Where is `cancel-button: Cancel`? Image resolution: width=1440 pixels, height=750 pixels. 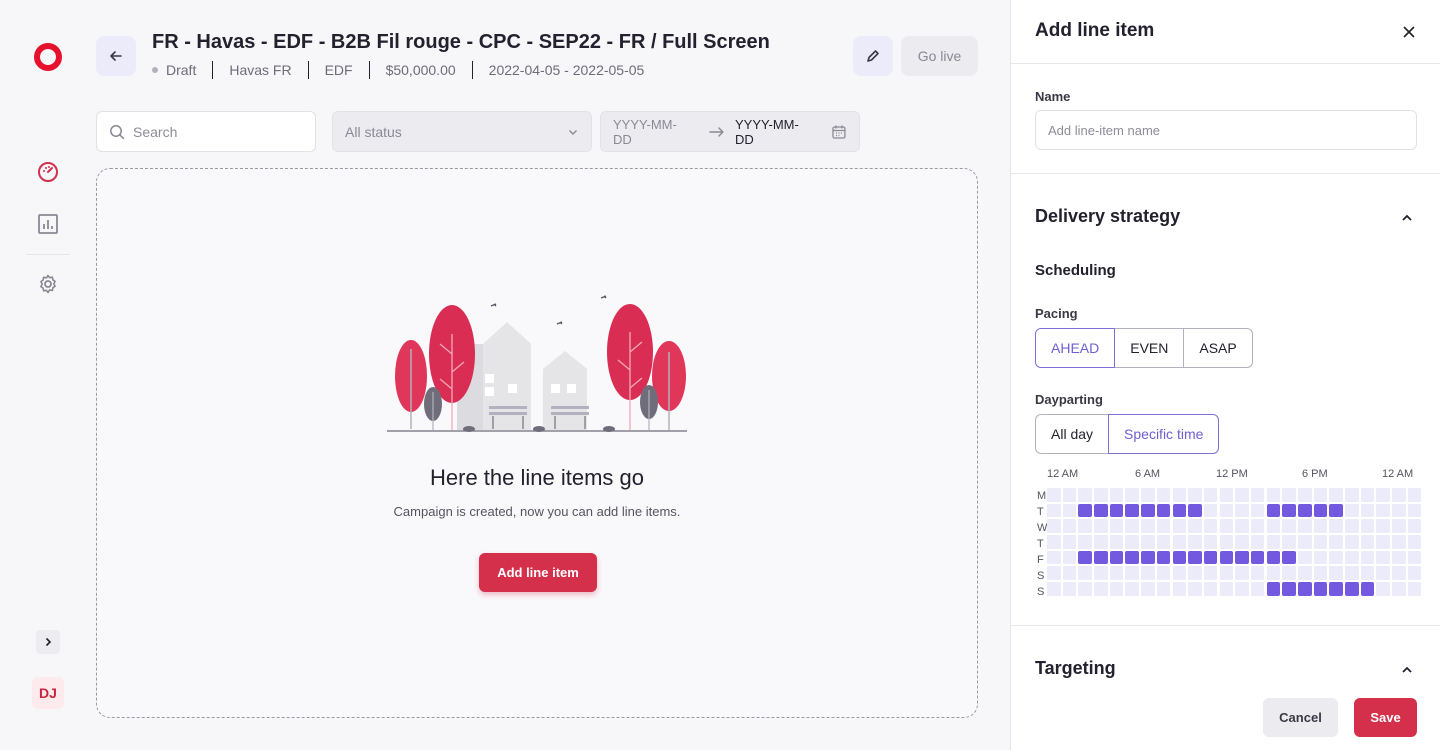 cancel-button: Cancel is located at coordinates (1300, 717).